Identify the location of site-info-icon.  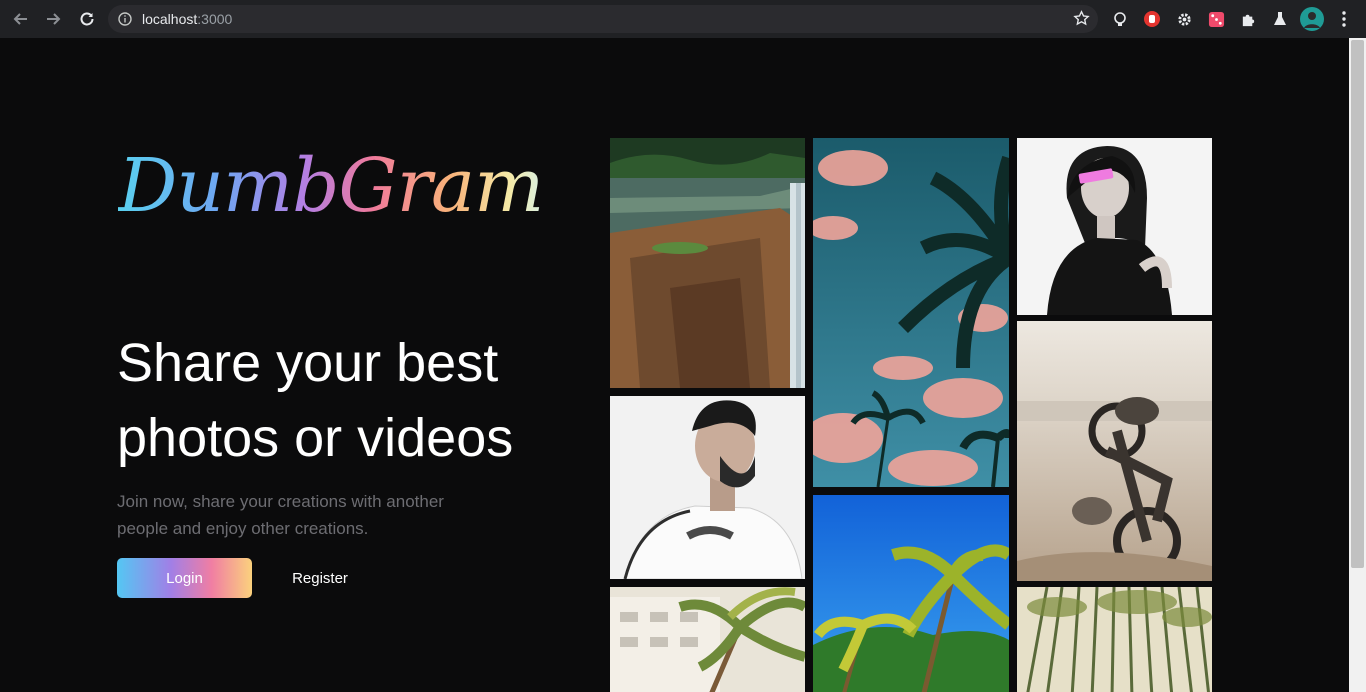
(125, 20).